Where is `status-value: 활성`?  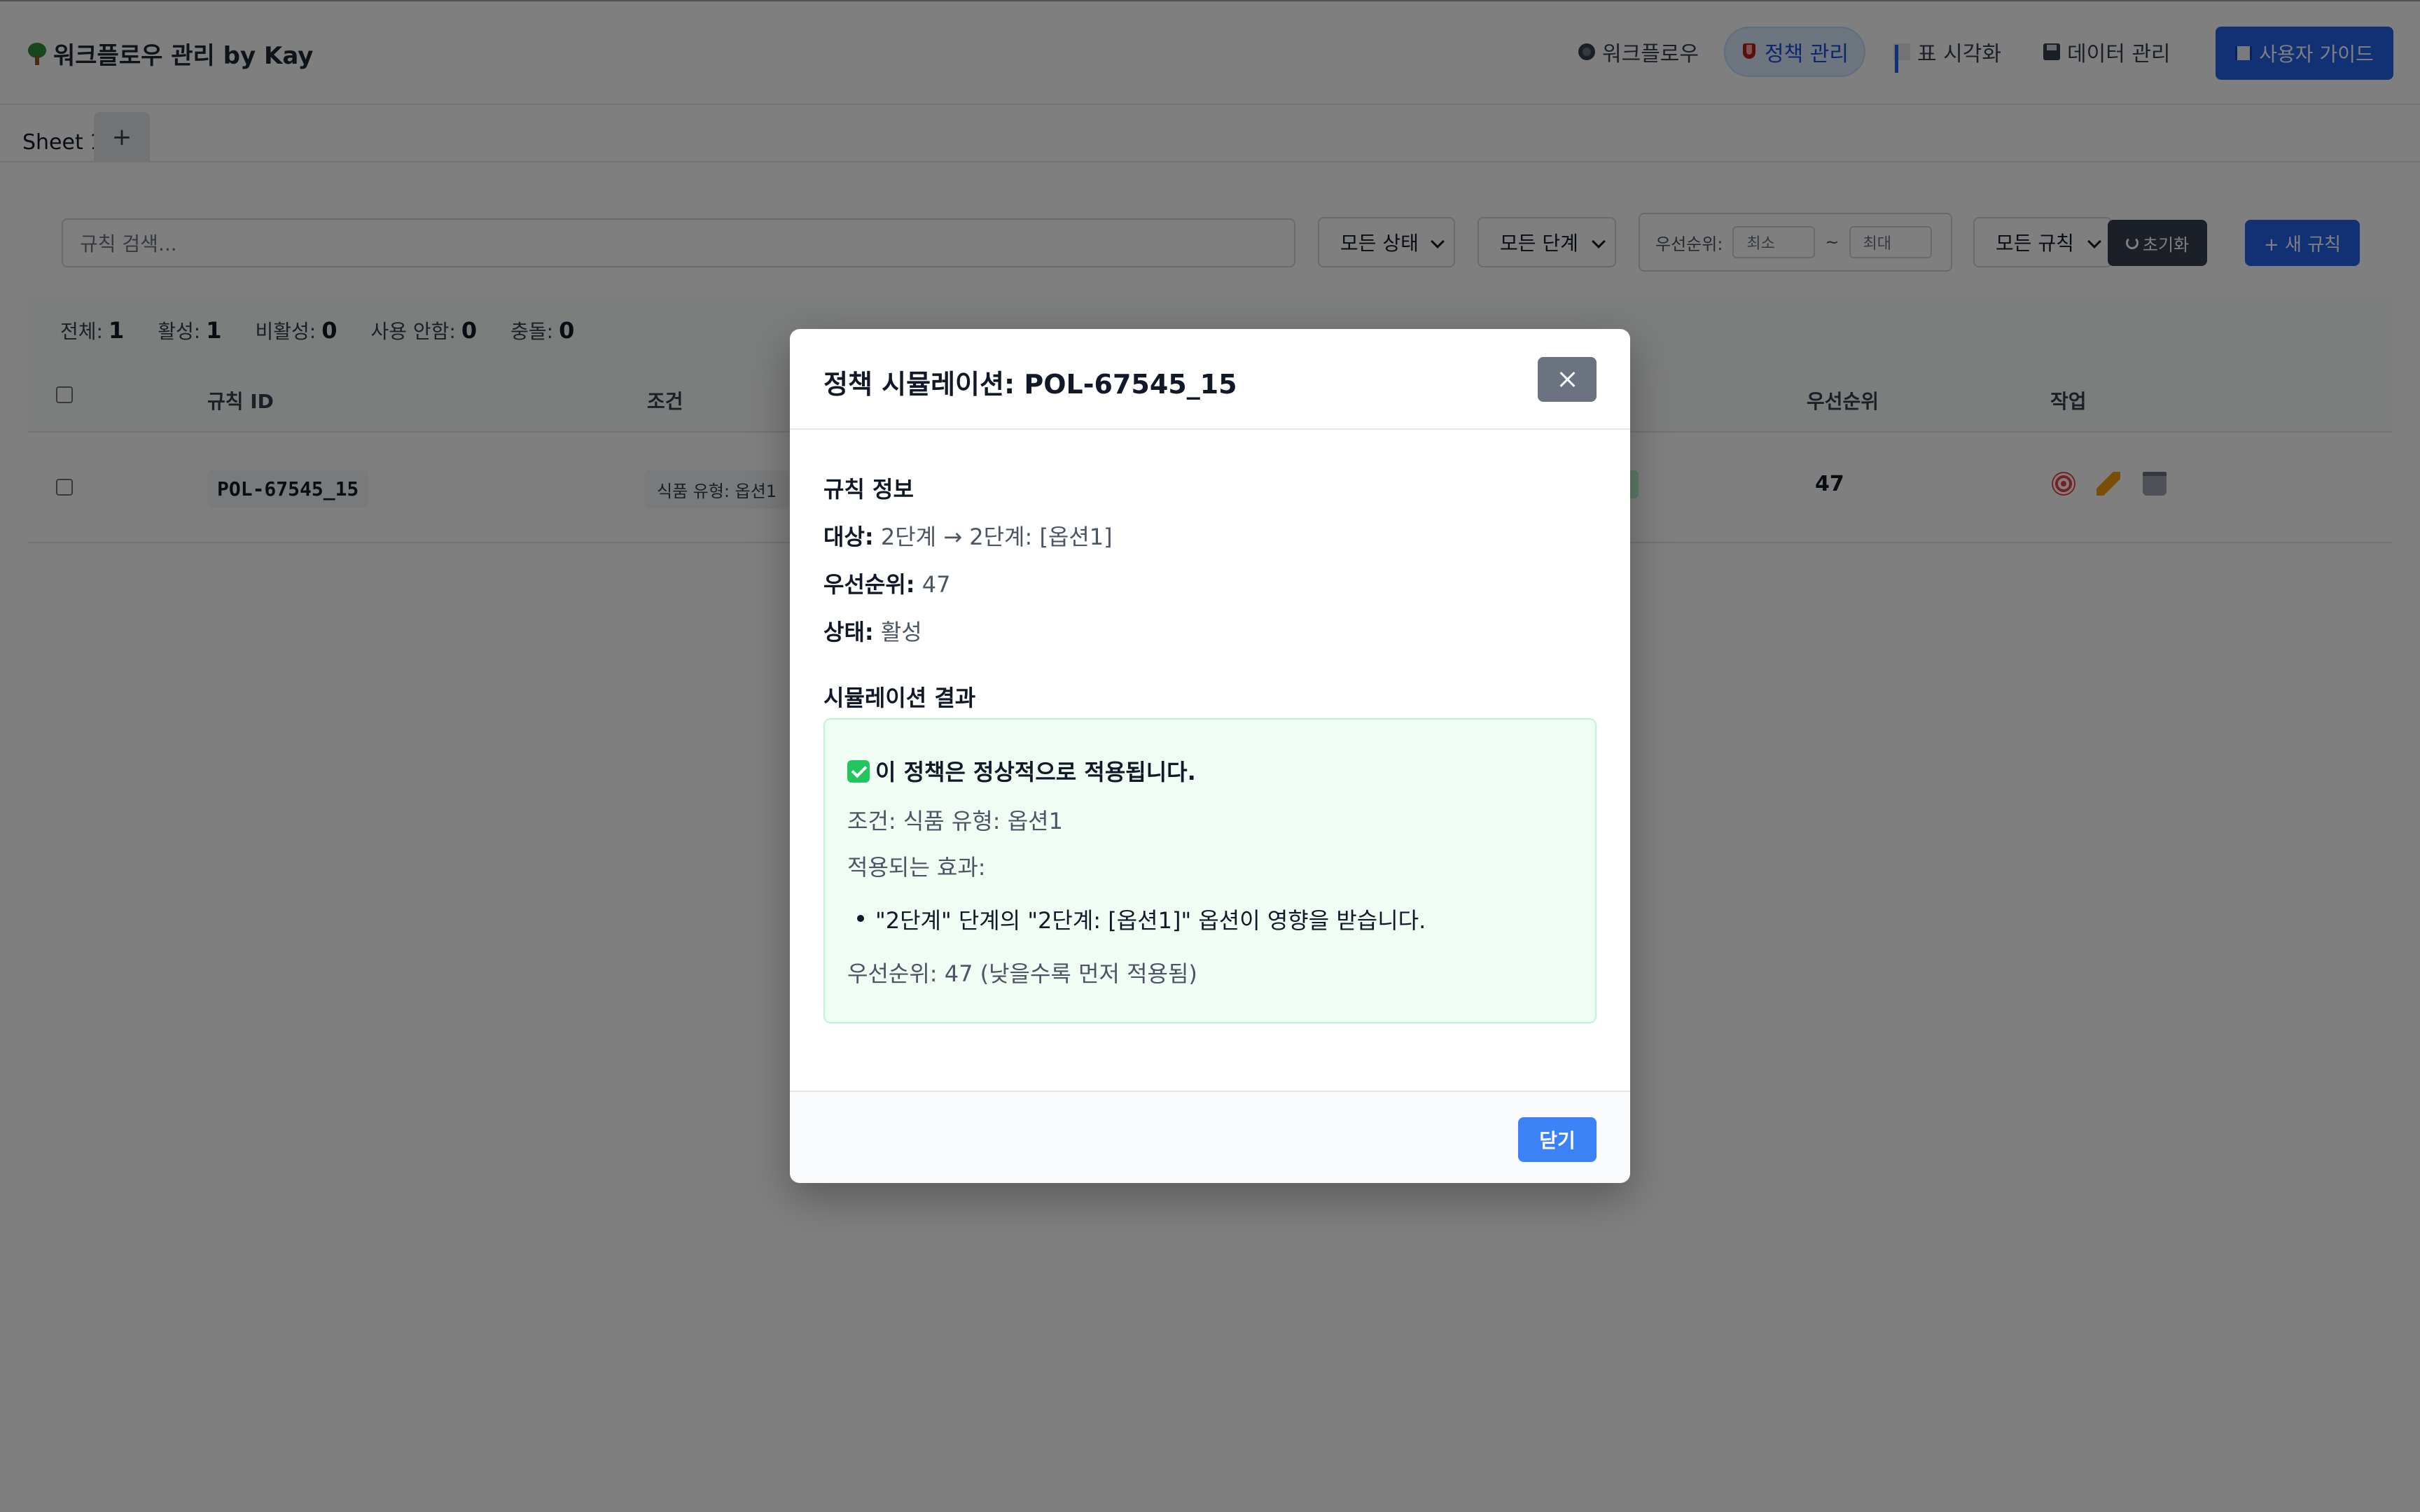
status-value: 활성 is located at coordinates (901, 632).